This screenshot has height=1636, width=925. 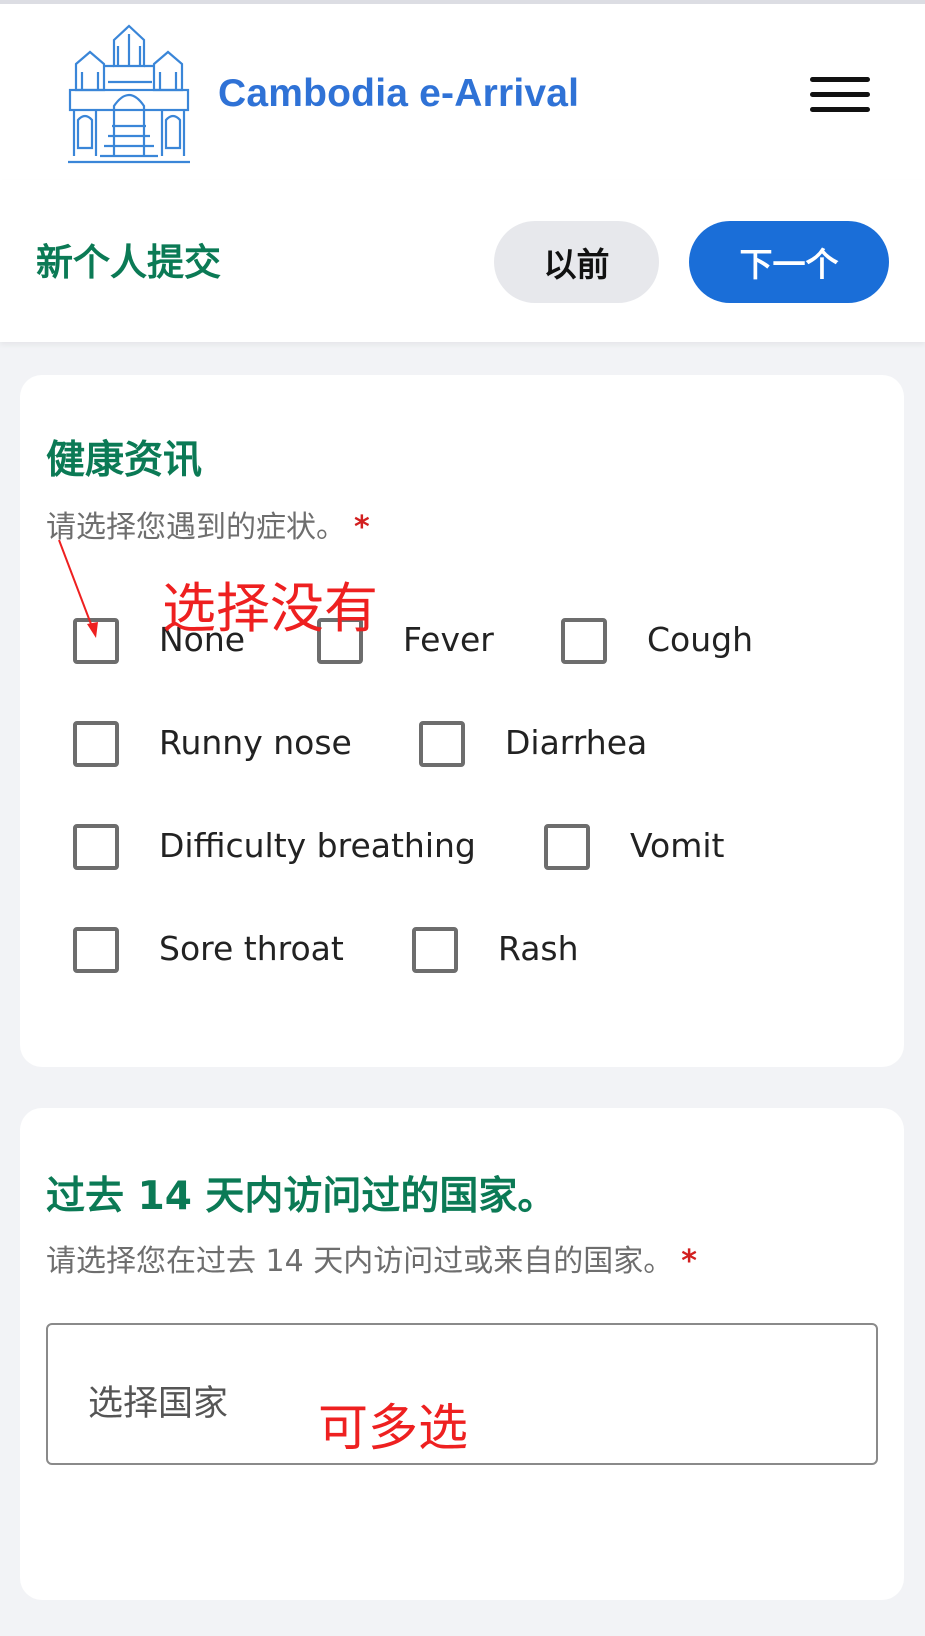 What do you see at coordinates (393, 1428) in the screenshot?
I see `annotation-multi-select: 可多选` at bounding box center [393, 1428].